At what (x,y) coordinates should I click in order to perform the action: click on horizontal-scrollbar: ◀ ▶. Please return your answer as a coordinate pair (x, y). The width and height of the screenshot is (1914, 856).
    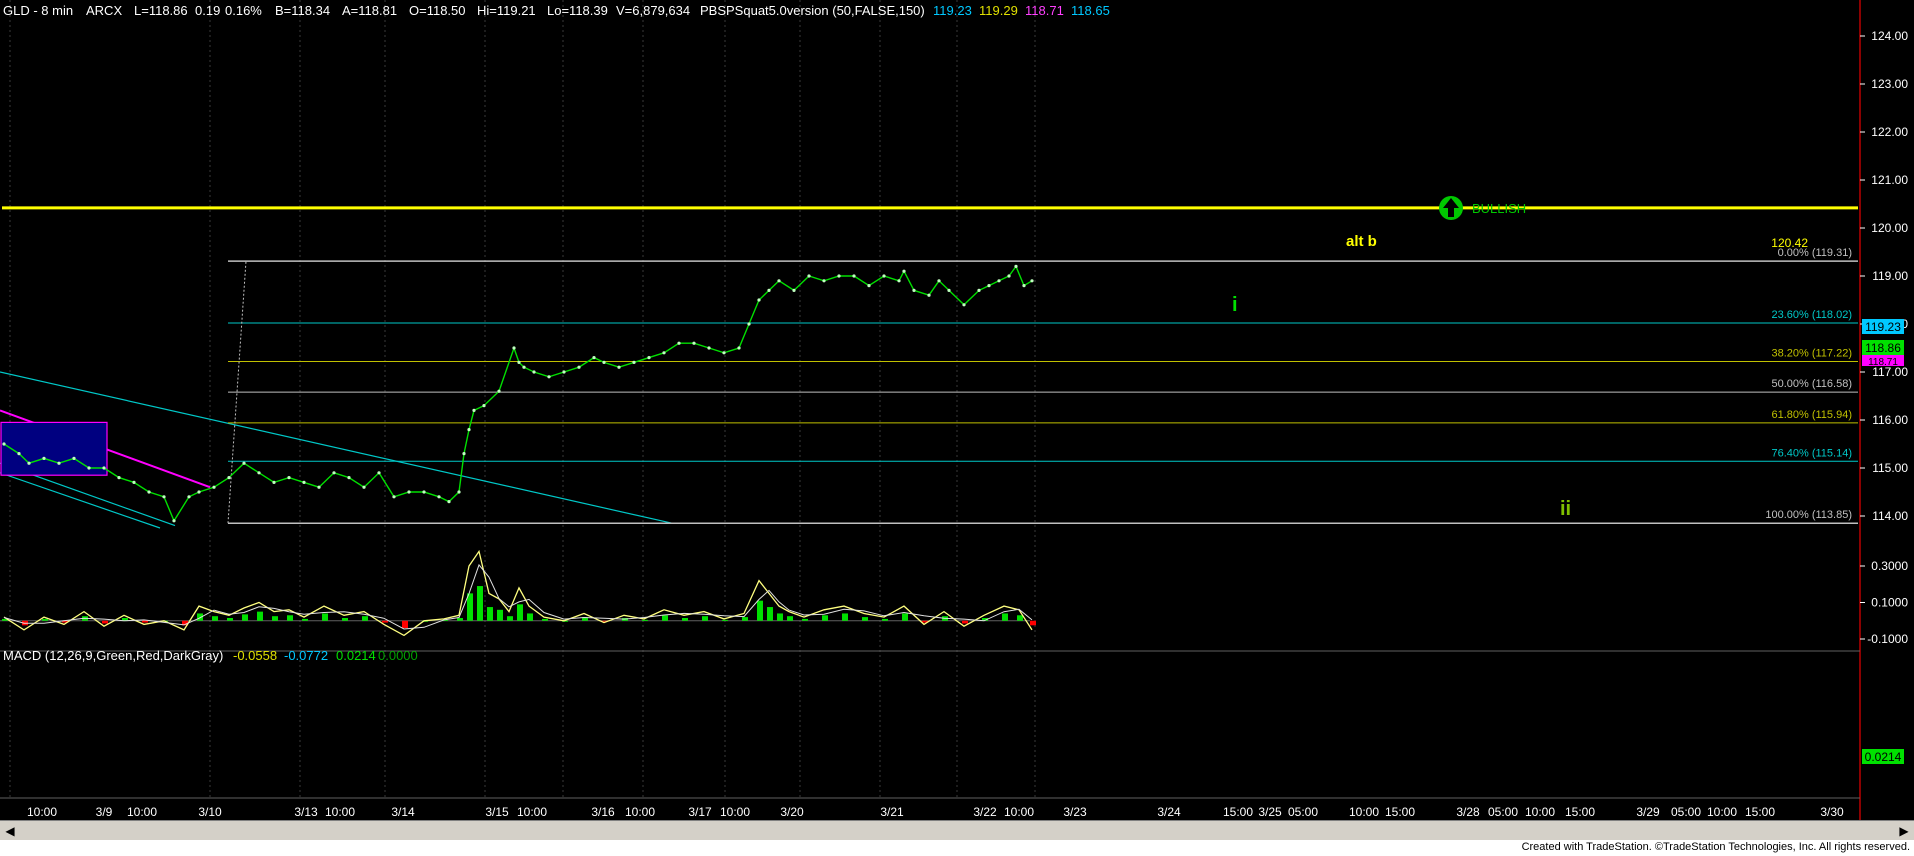
    Looking at the image, I should click on (957, 830).